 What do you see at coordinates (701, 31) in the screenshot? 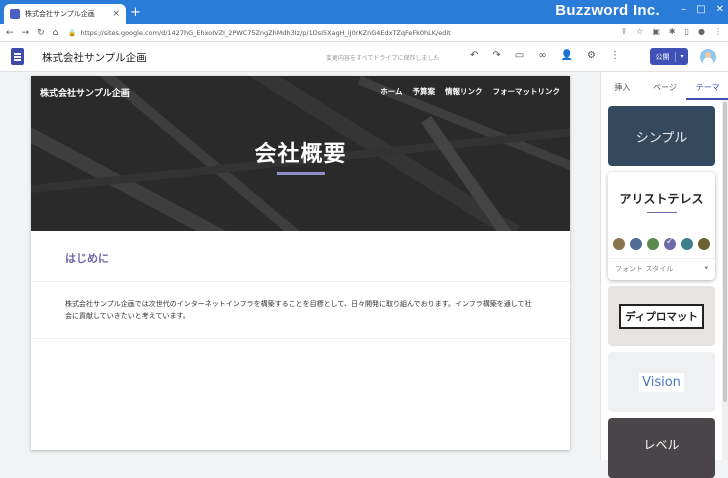
I see `profile-icon: ●` at bounding box center [701, 31].